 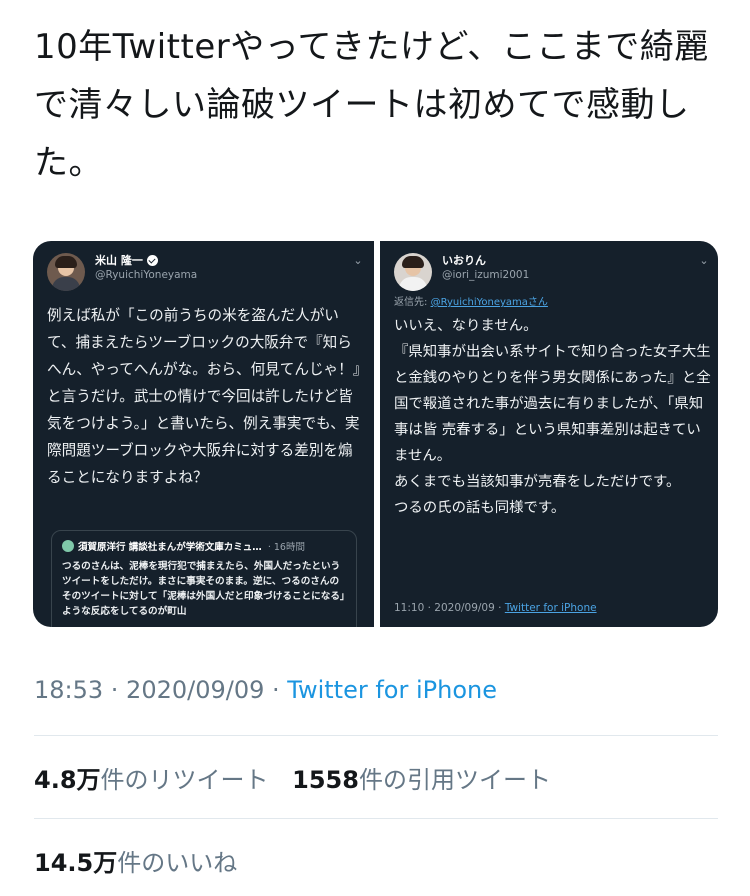 I want to click on retweets-stat: 4.8万件のリツイート, so click(x=151, y=780).